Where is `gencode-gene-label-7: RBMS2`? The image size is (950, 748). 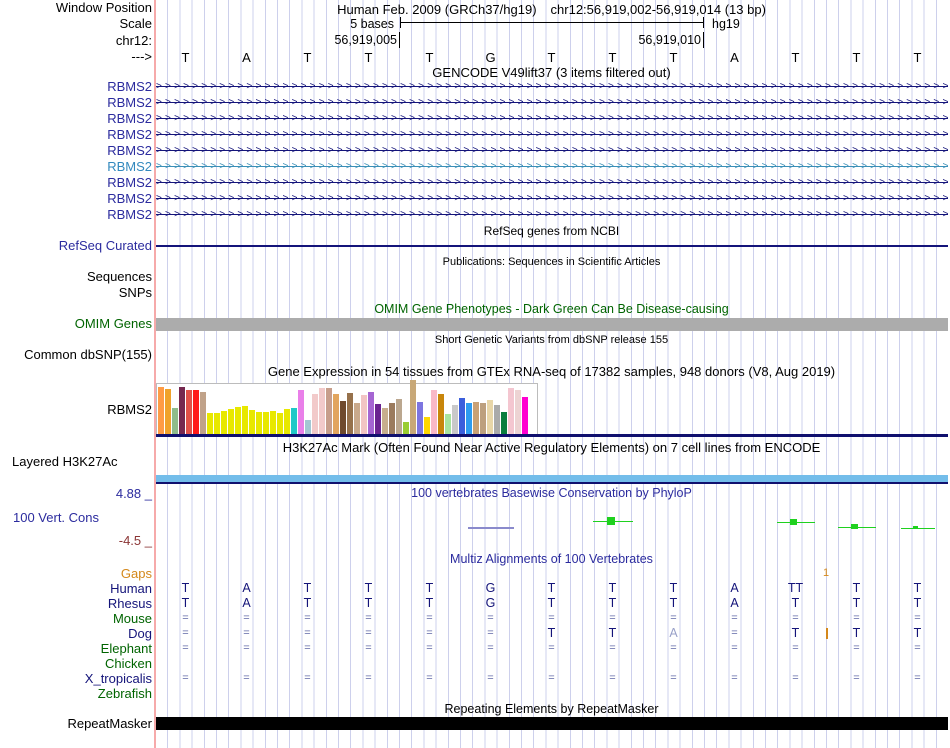
gencode-gene-label-7: RBMS2 is located at coordinates (76, 182).